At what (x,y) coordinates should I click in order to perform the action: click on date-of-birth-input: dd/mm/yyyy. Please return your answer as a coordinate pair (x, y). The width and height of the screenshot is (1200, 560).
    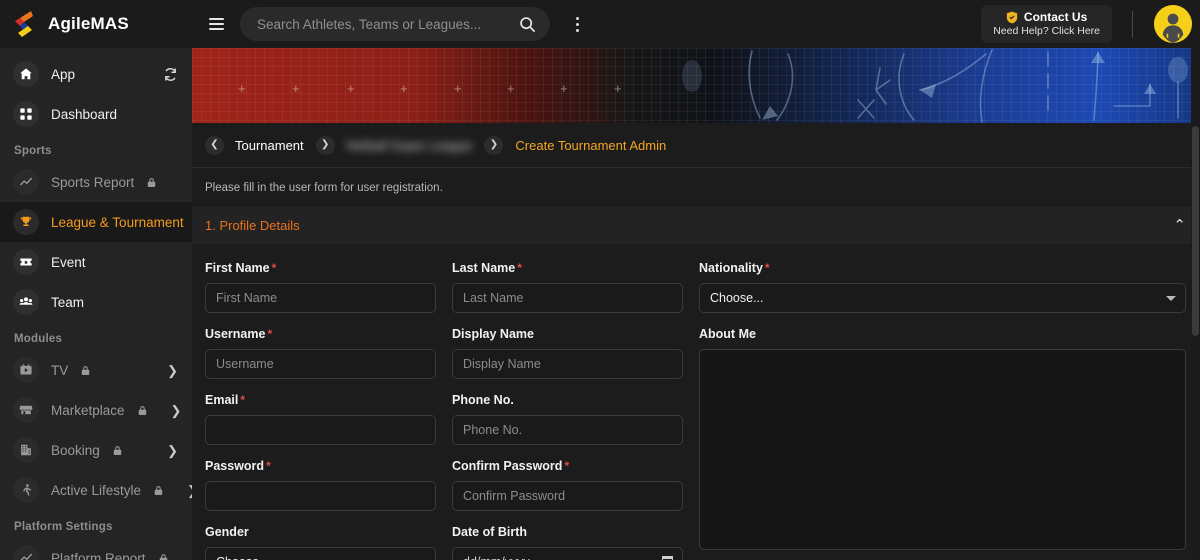
    Looking at the image, I should click on (567, 553).